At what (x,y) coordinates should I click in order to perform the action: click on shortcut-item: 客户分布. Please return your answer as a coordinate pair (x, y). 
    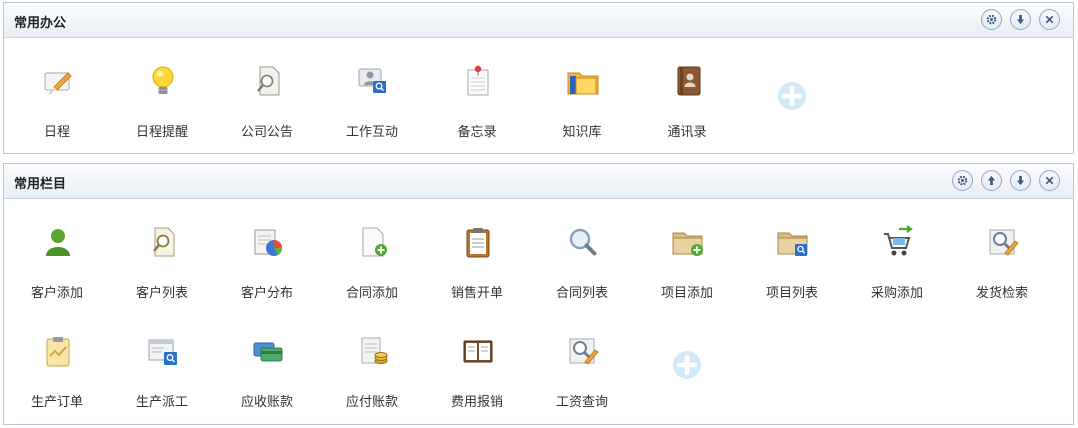
    Looking at the image, I should click on (267, 250).